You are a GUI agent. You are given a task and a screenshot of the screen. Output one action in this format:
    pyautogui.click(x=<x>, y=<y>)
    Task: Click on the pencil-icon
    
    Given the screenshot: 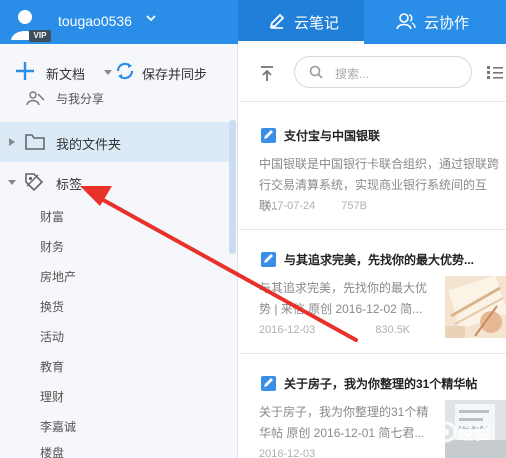 What is the action you would take?
    pyautogui.click(x=277, y=21)
    